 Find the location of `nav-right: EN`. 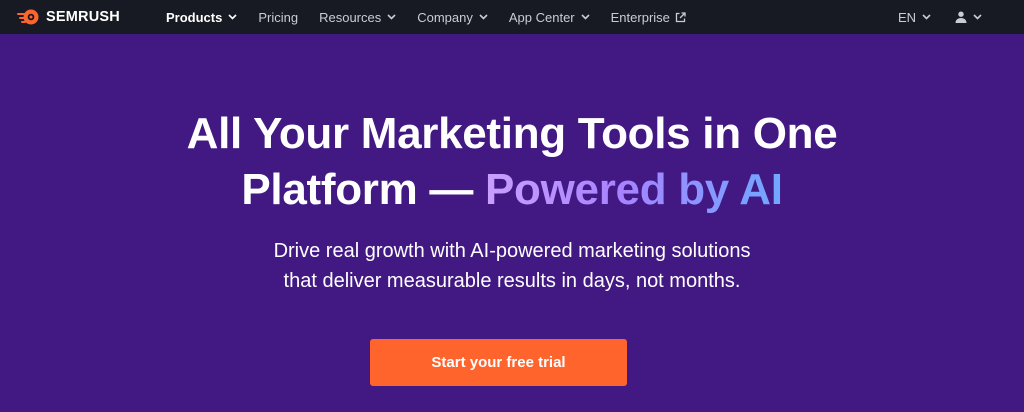

nav-right: EN is located at coordinates (940, 17).